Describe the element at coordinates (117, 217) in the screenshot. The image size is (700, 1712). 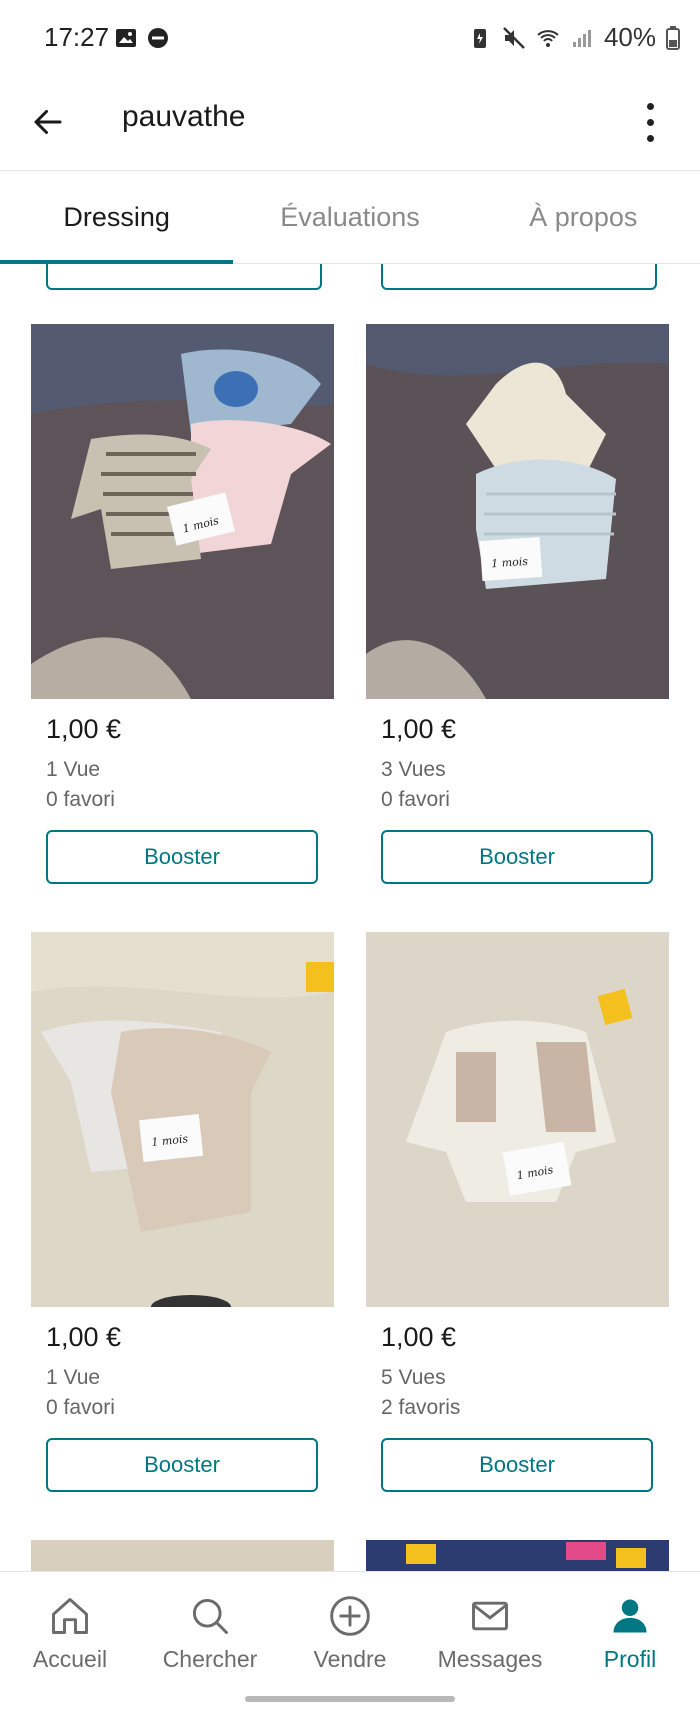
I see `tab-dressing: Dressing` at that location.